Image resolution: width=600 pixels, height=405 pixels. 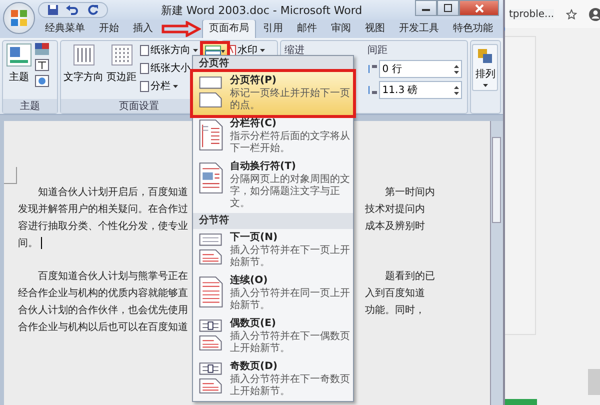 I want to click on text-line: 成本及辨别时, so click(x=395, y=226).